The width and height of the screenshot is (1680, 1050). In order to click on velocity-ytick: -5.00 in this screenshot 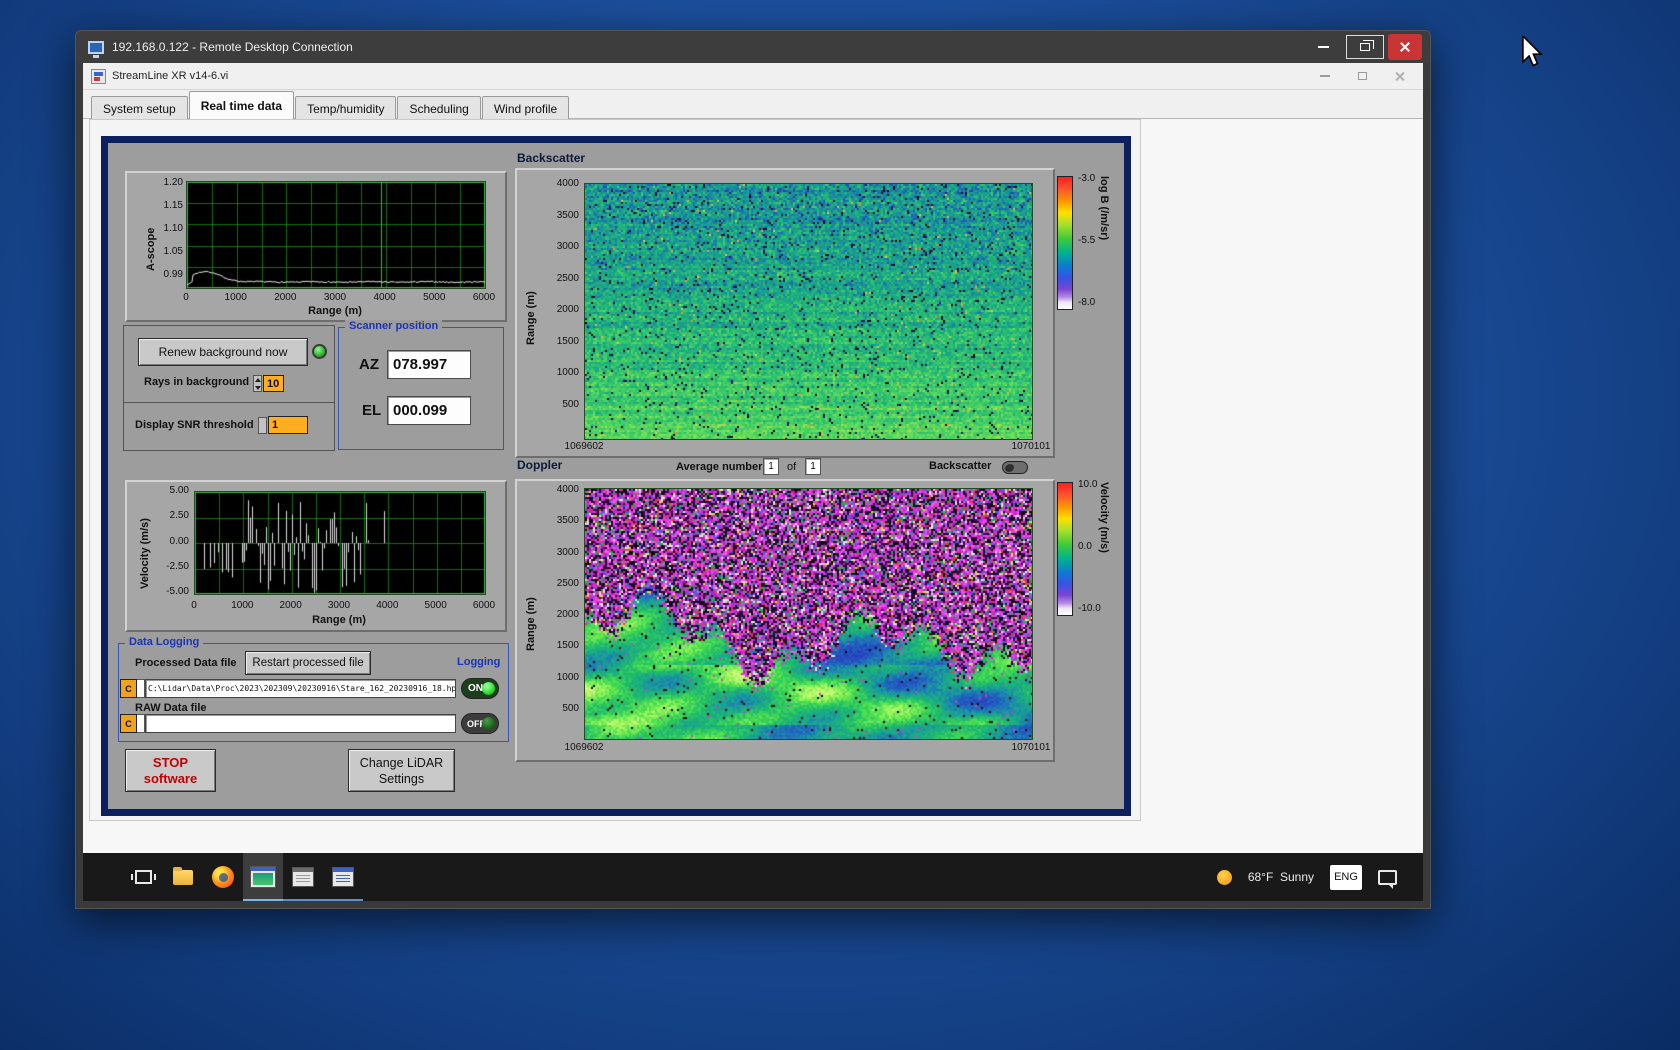, I will do `click(177, 591)`.